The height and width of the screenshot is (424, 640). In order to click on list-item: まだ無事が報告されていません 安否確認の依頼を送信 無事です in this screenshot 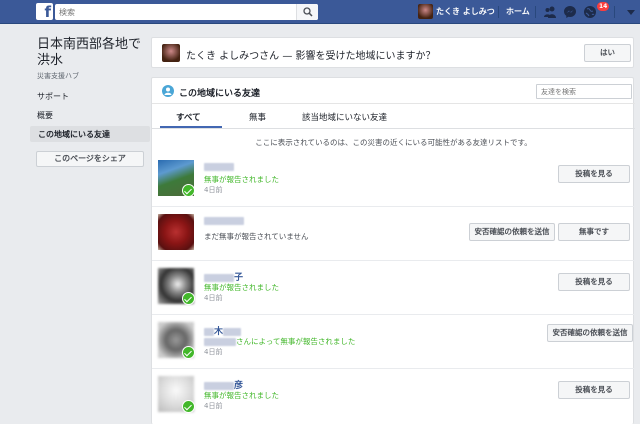, I will do `click(393, 232)`.